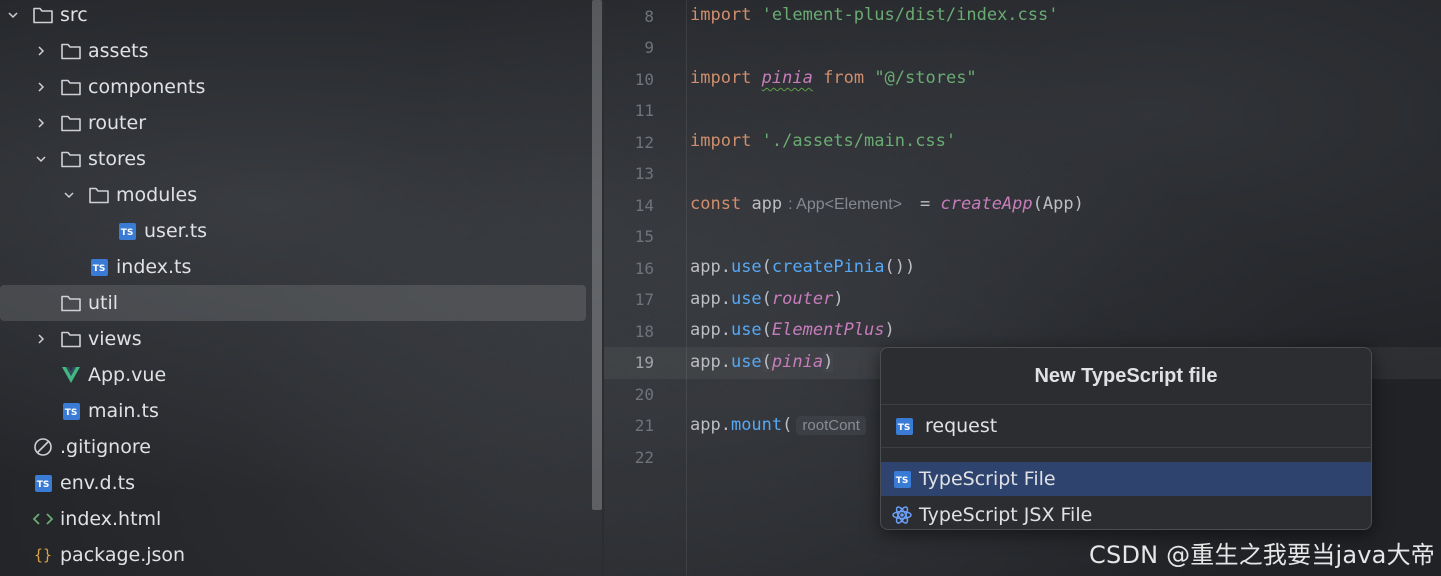 The height and width of the screenshot is (576, 1441). Describe the element at coordinates (147, 87) in the screenshot. I see `tree-item-label: components` at that location.